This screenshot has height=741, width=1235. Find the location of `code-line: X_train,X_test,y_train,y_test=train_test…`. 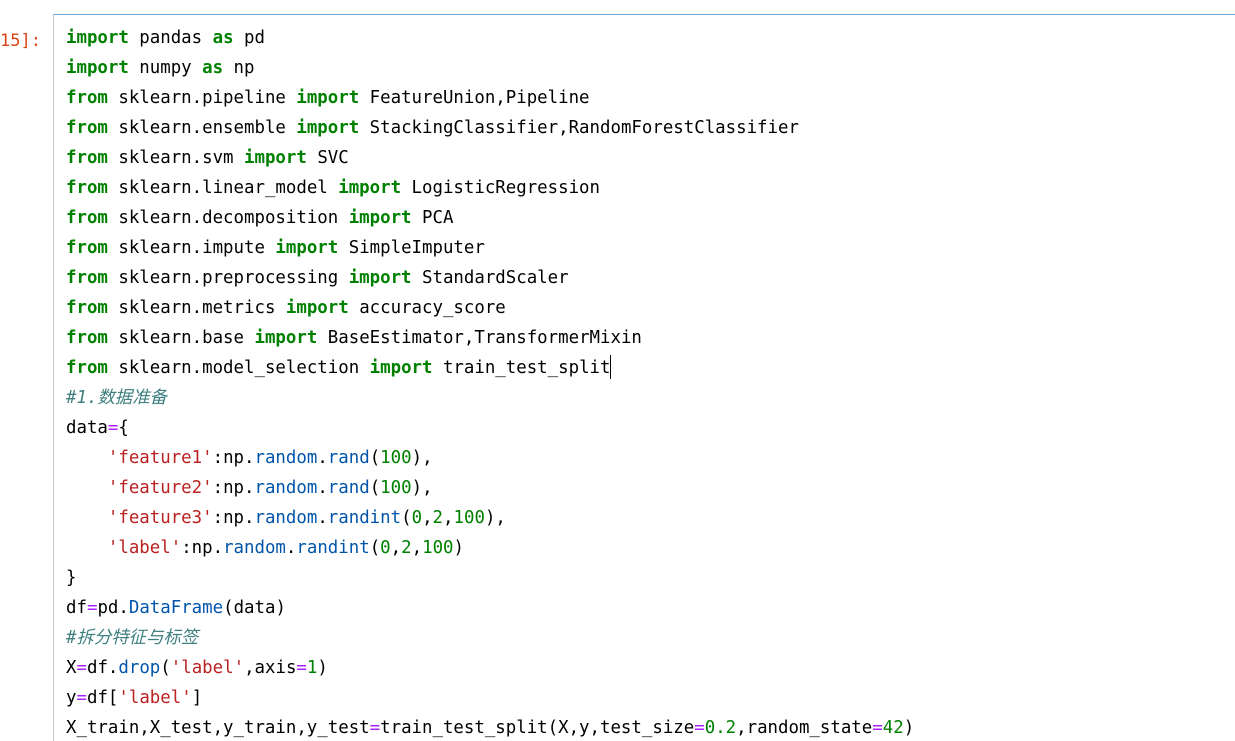

code-line: X_train,X_test,y_train,y_test=train_test… is located at coordinates (490, 727).